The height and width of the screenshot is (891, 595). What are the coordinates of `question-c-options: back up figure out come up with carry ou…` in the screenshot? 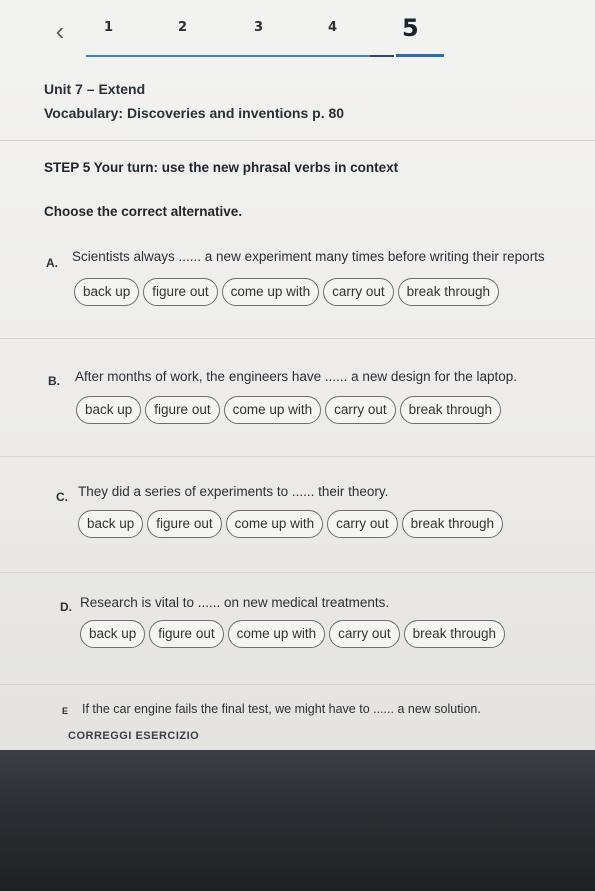 It's located at (290, 524).